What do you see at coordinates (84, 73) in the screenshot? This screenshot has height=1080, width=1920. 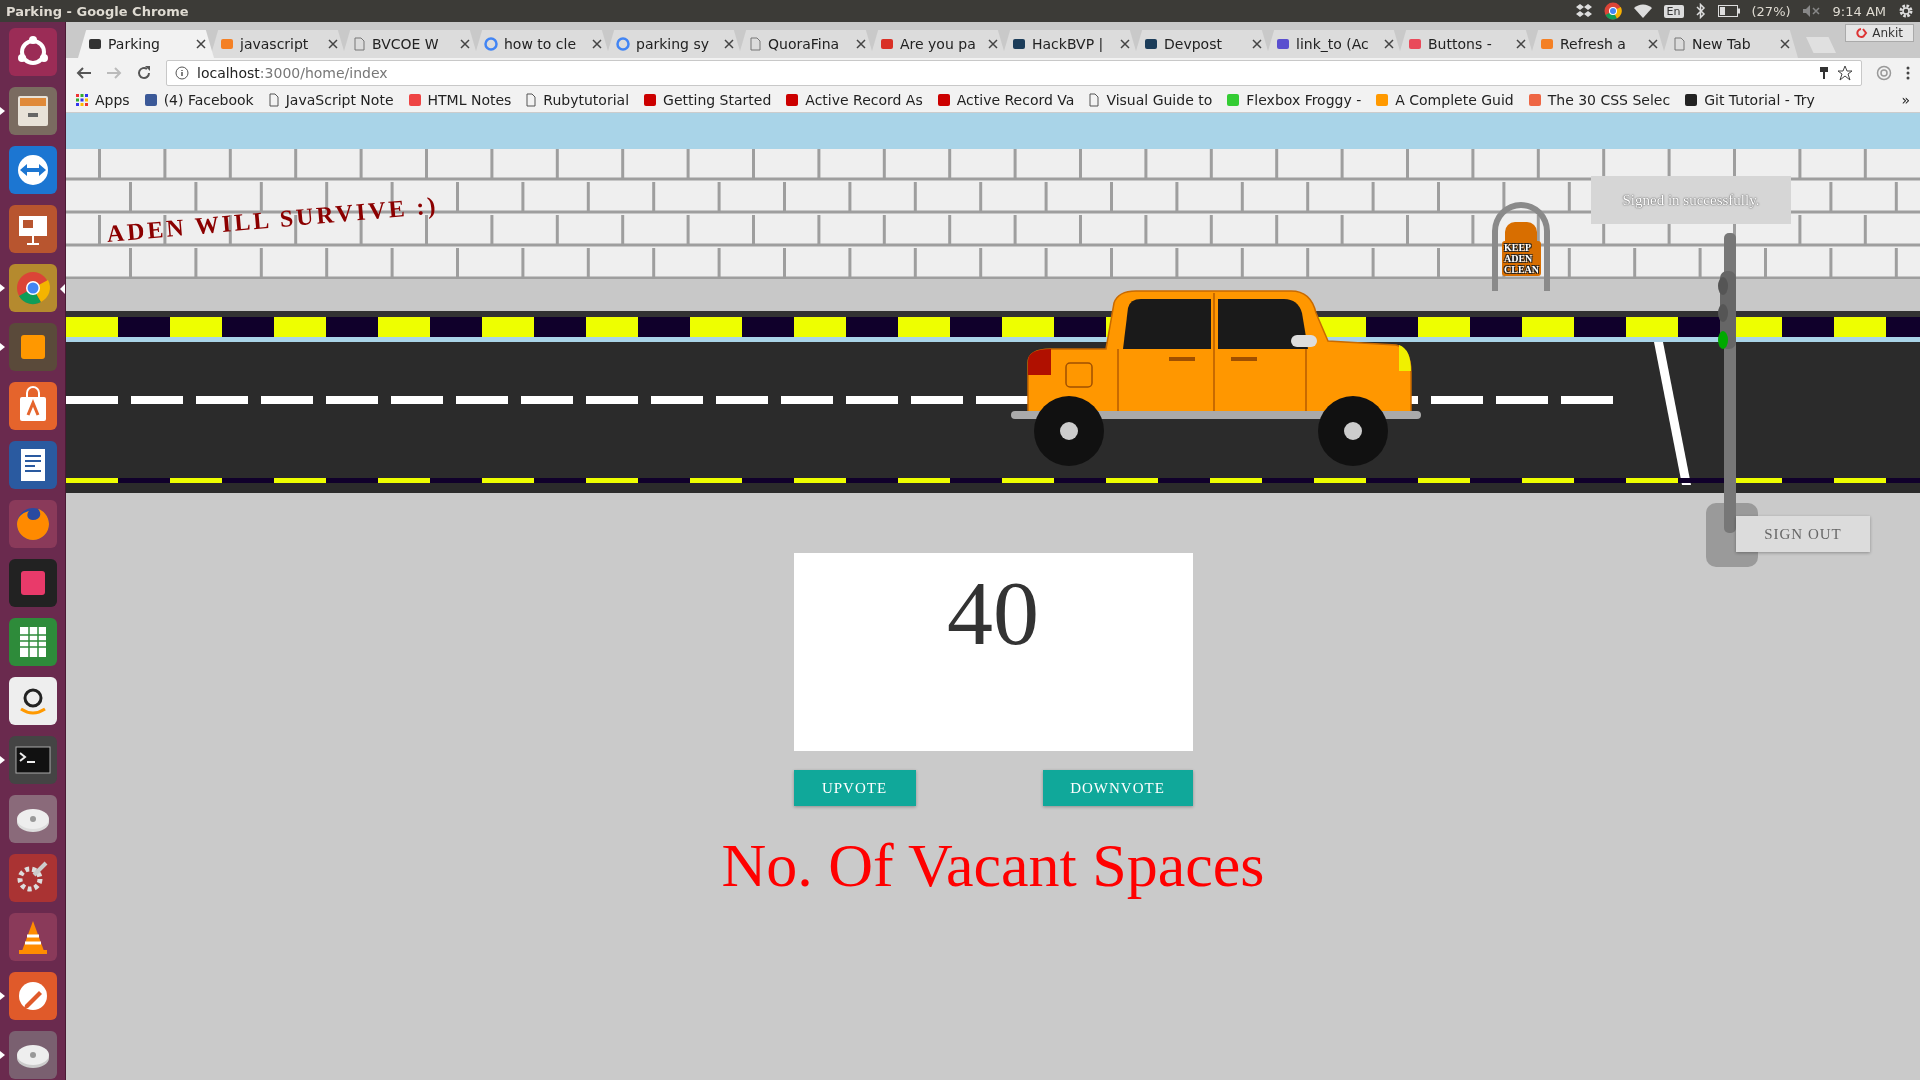 I see `back-icon` at bounding box center [84, 73].